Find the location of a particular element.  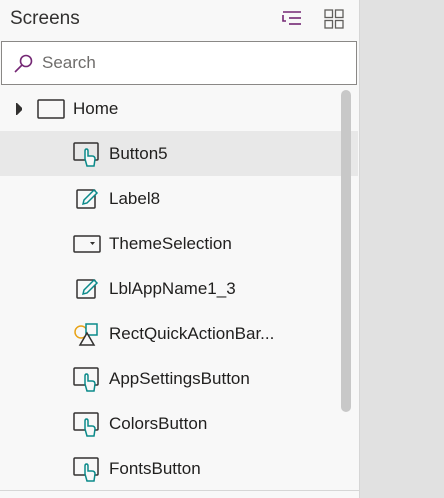

tree-item-label: AppSettingsButton is located at coordinates (179, 378).